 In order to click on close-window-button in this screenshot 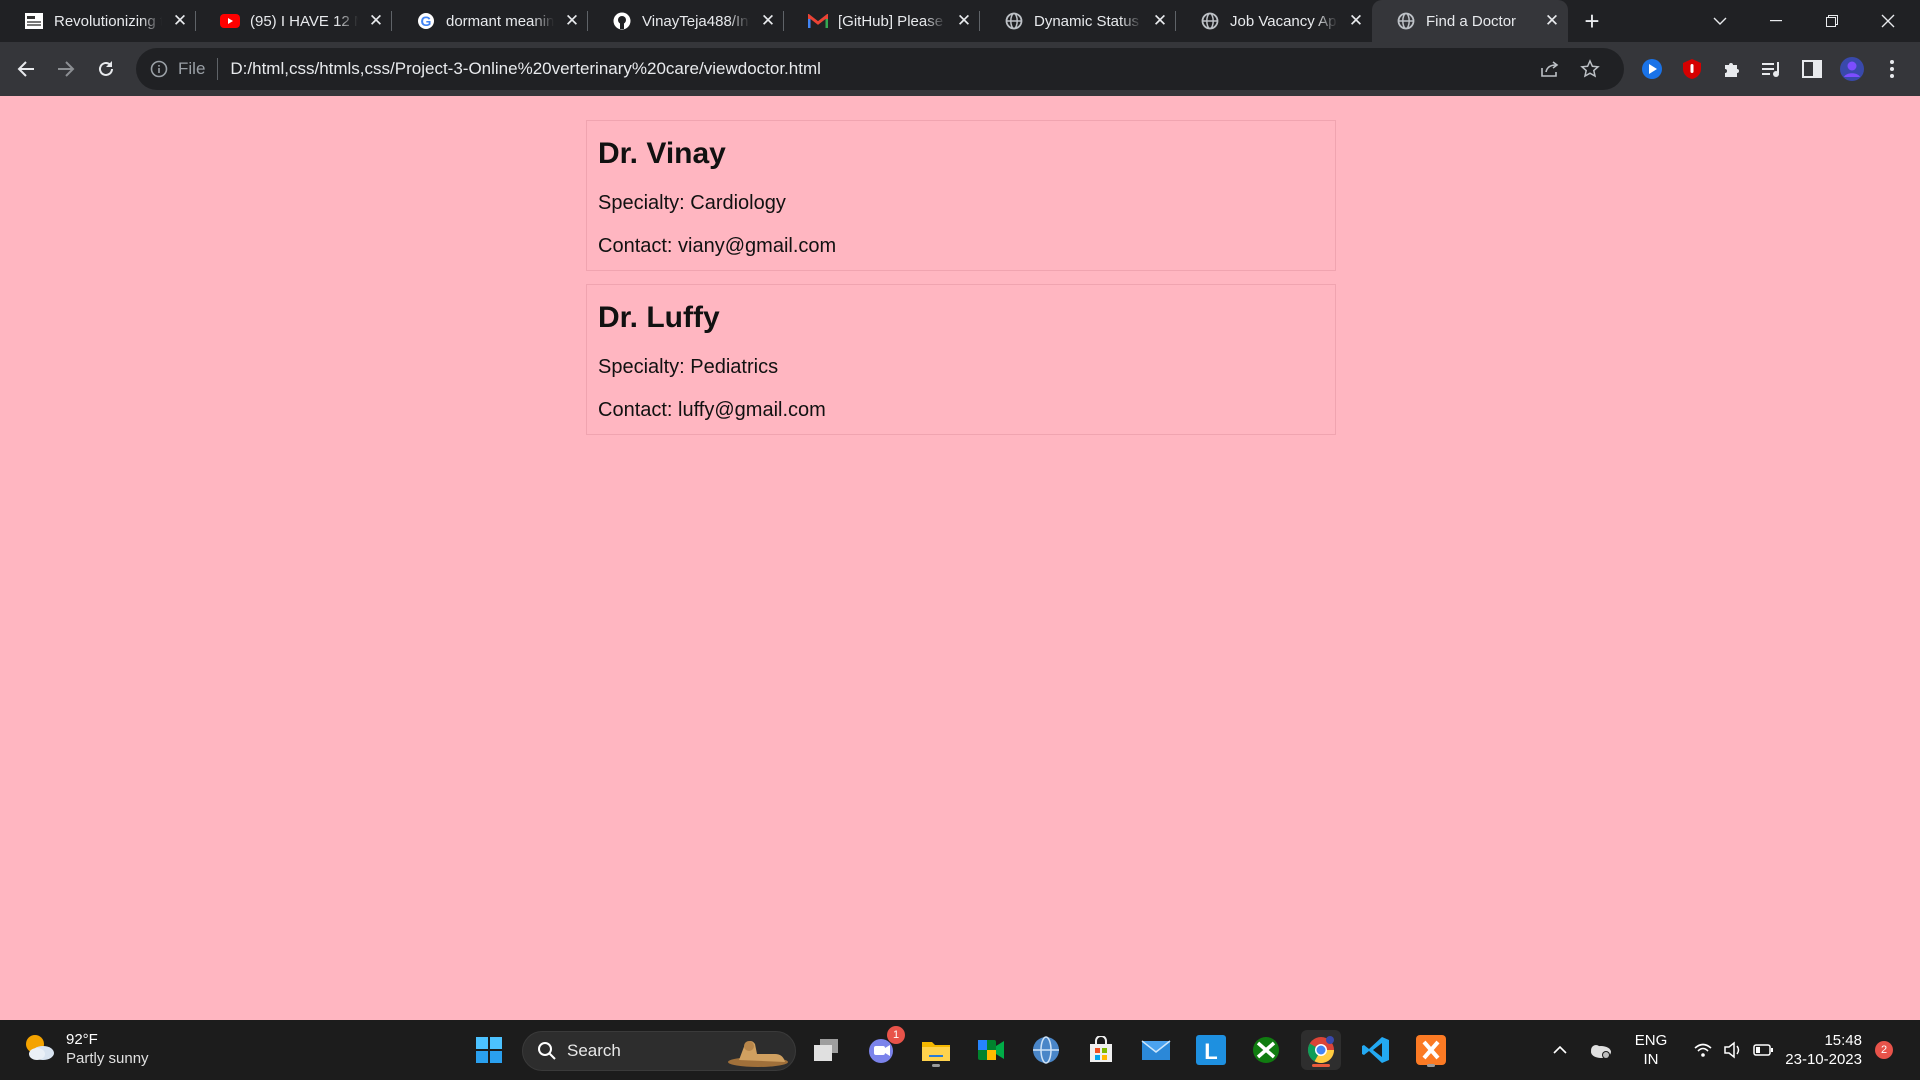, I will do `click(1888, 21)`.